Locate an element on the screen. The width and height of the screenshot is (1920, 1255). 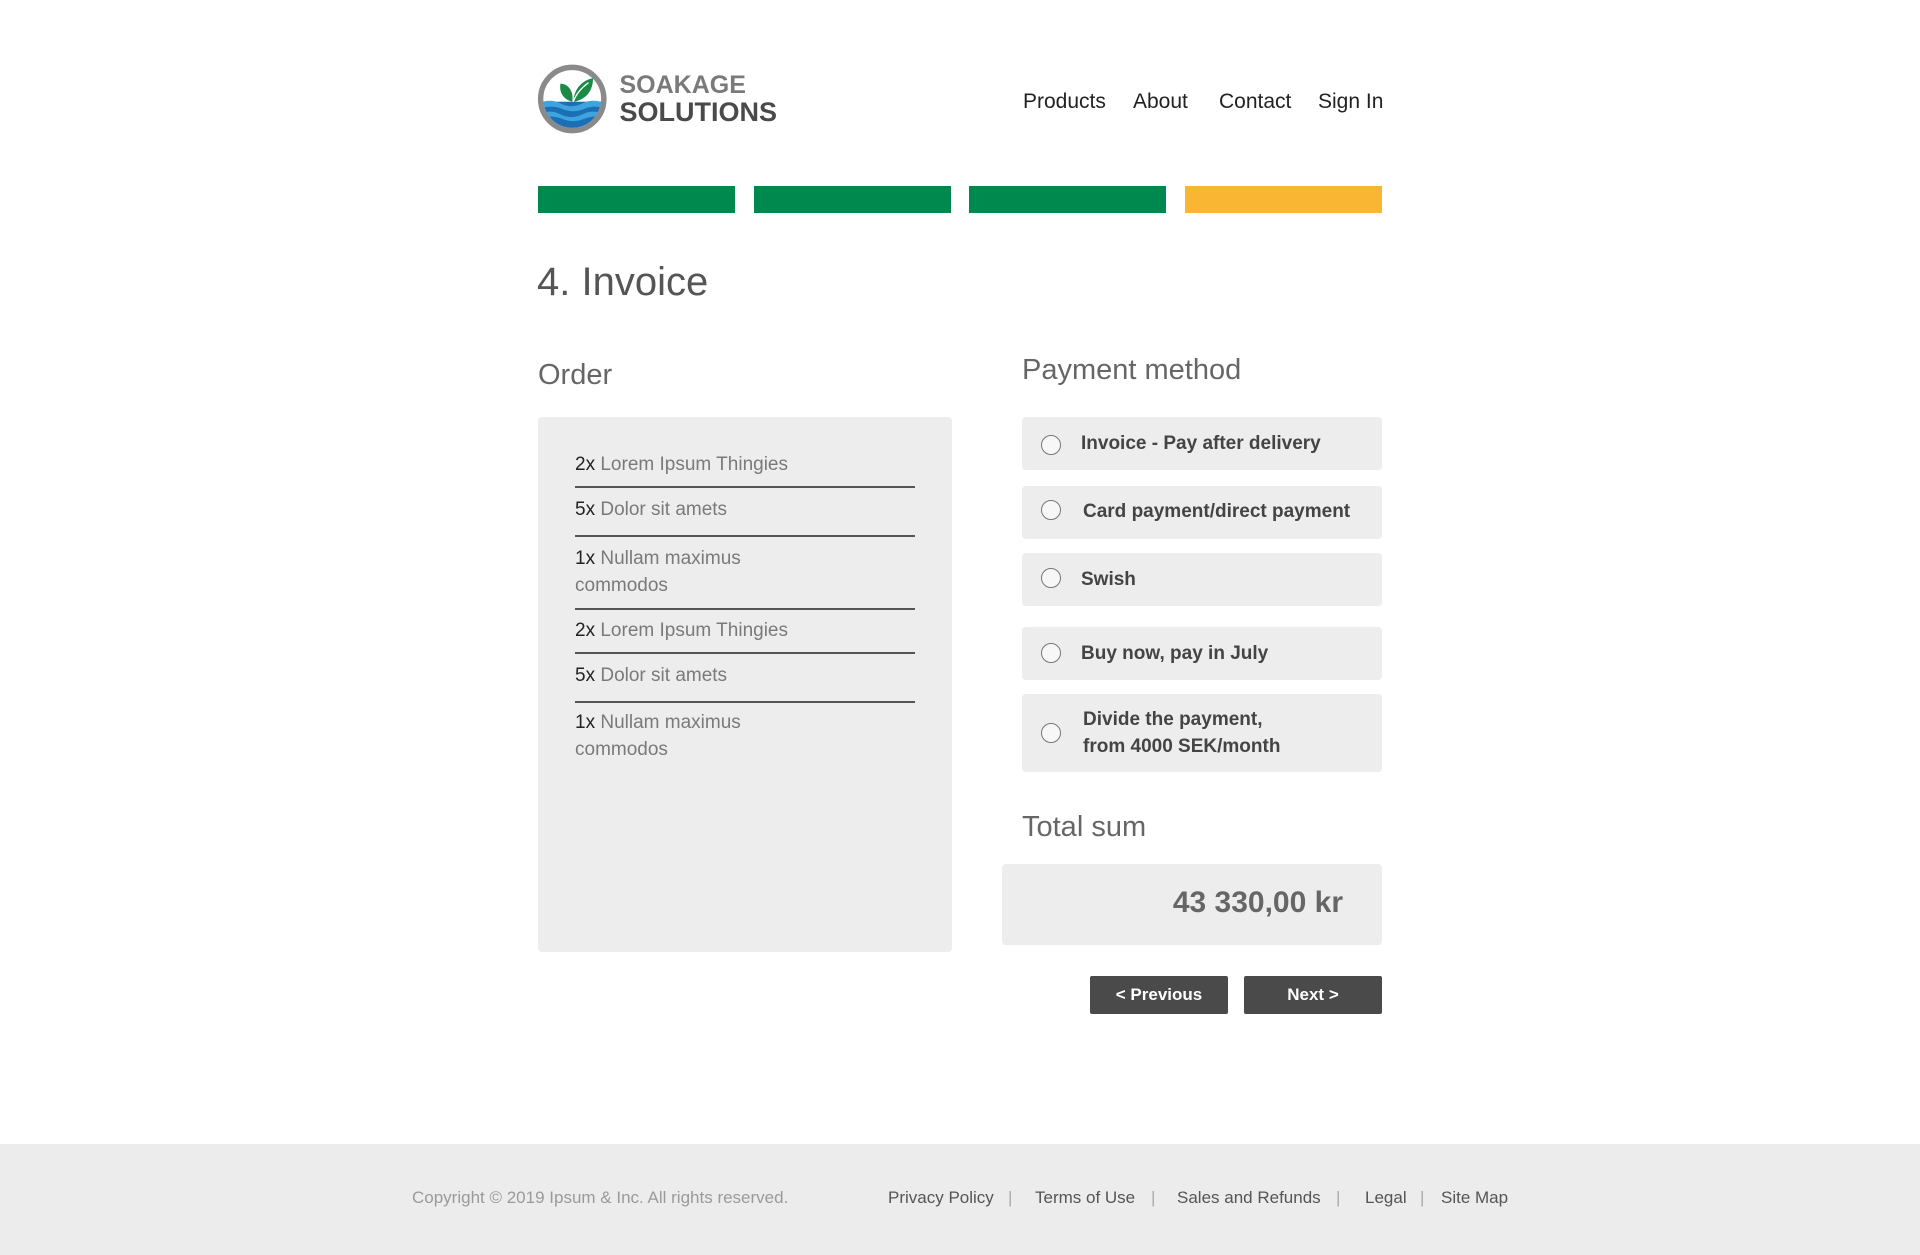
nav-contact: Contact is located at coordinates (1255, 103).